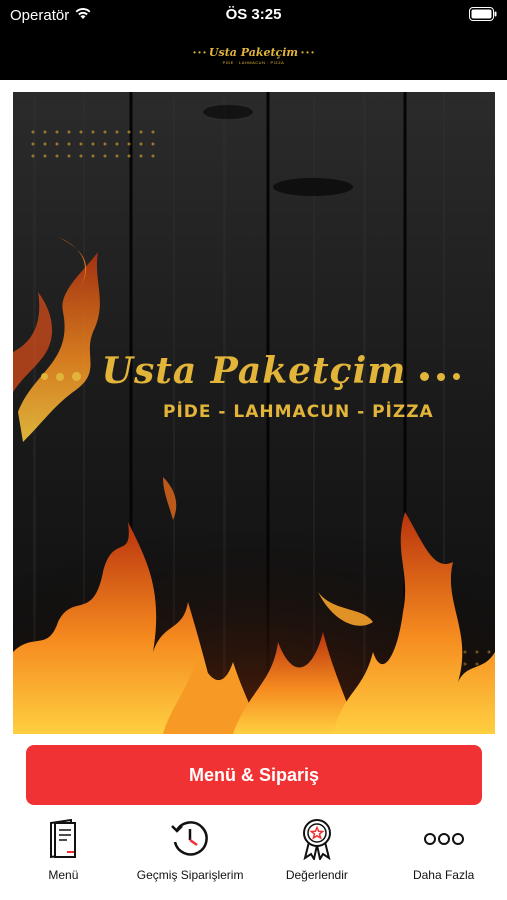 Image resolution: width=507 pixels, height=900 pixels. I want to click on status-time: ÖS 3:25, so click(253, 14).